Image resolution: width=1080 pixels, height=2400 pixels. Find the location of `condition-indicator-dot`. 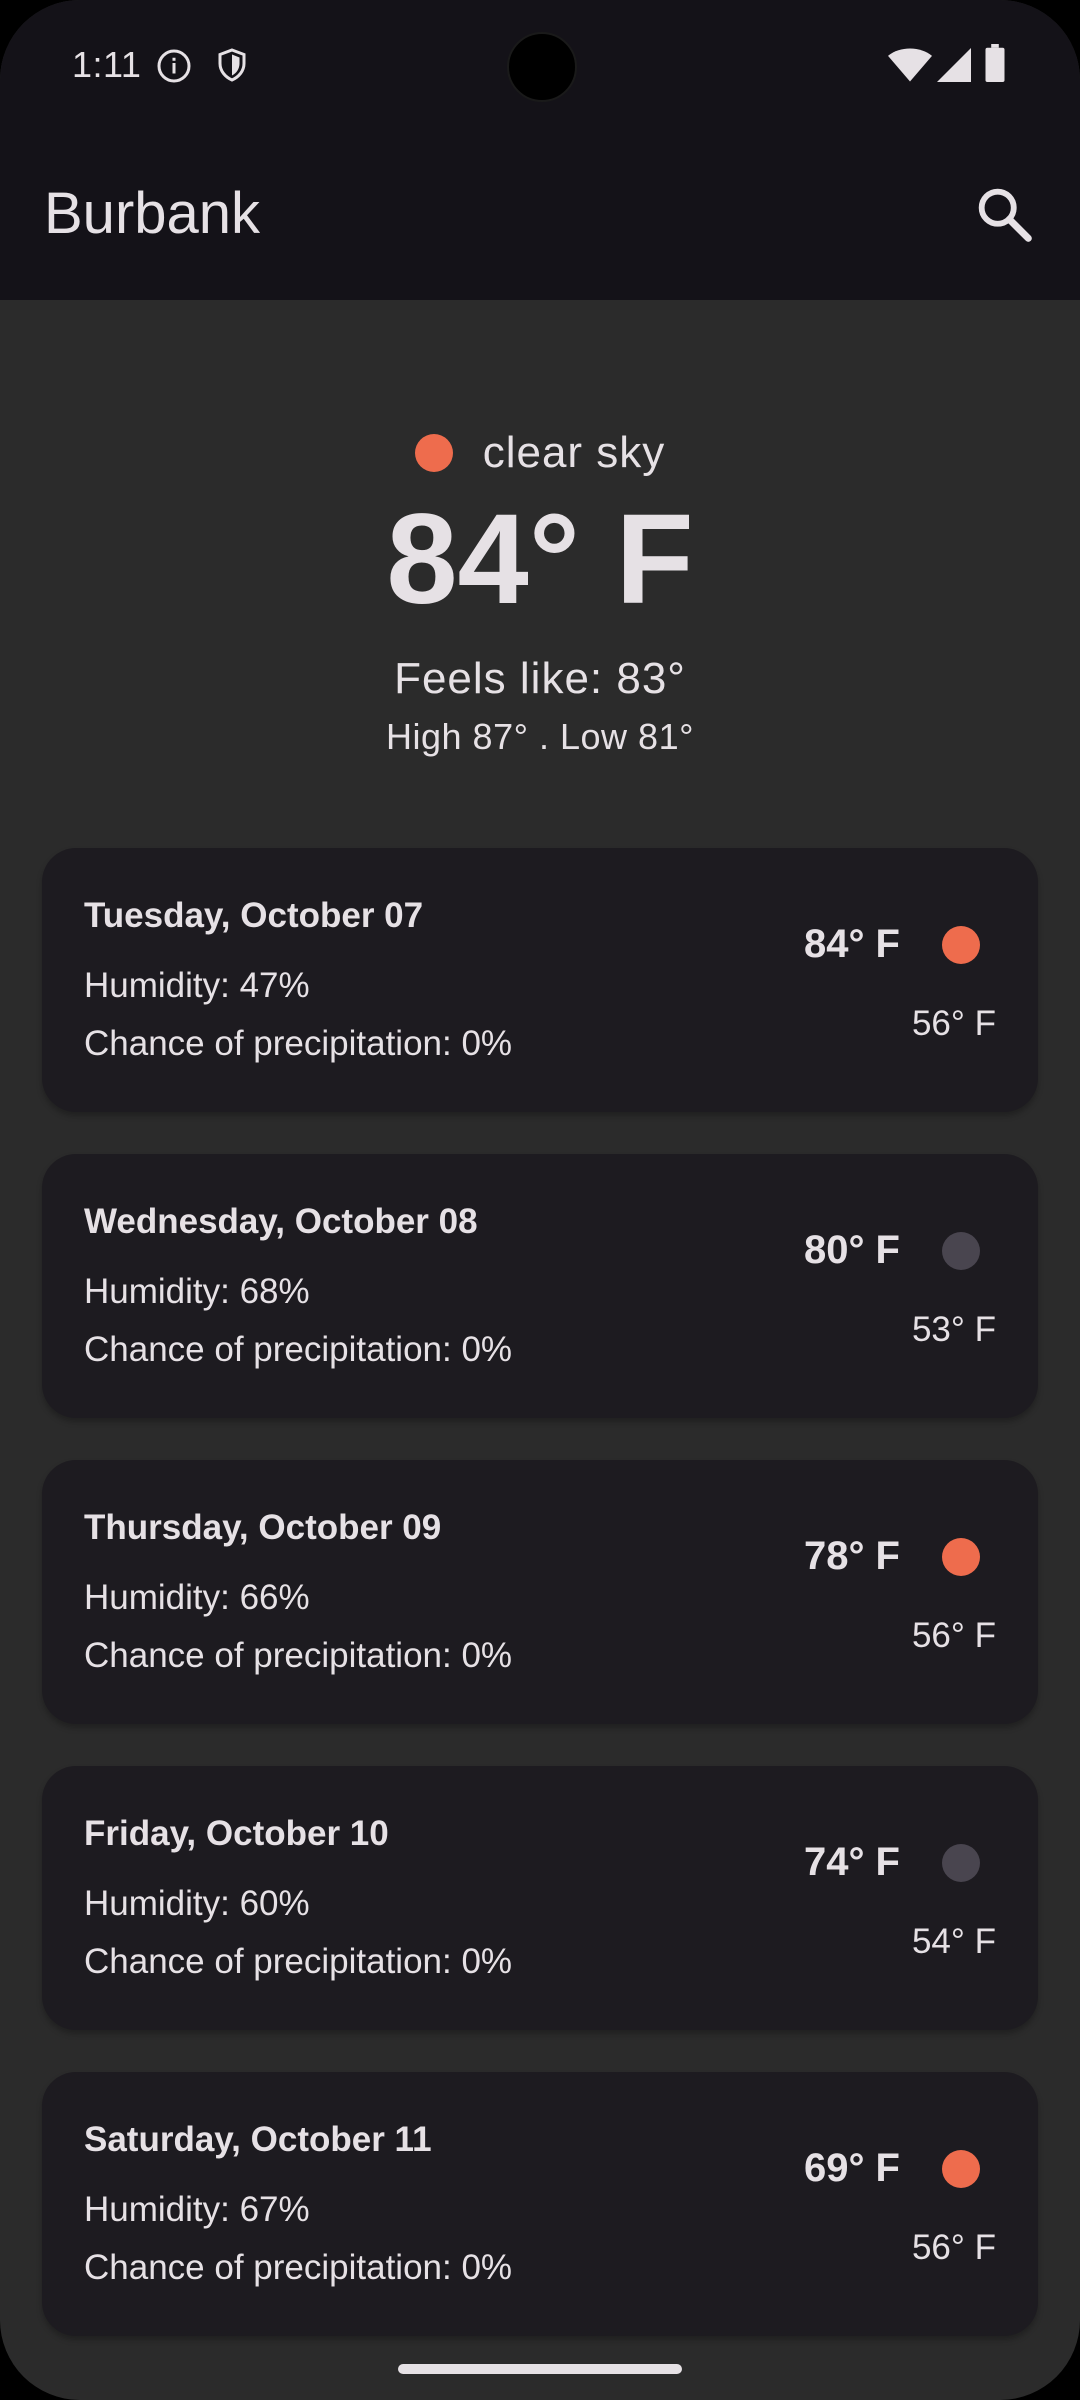

condition-indicator-dot is located at coordinates (433, 453).